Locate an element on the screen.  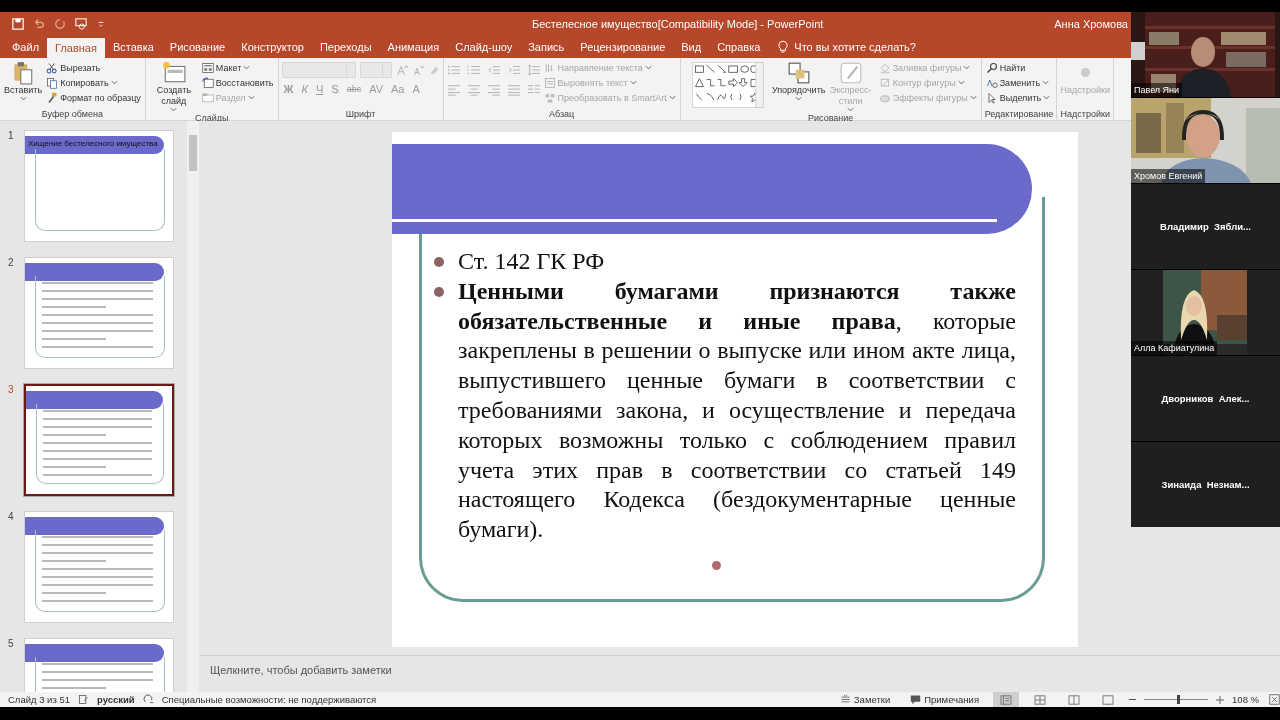
line-spacing-icon is located at coordinates (533, 70).